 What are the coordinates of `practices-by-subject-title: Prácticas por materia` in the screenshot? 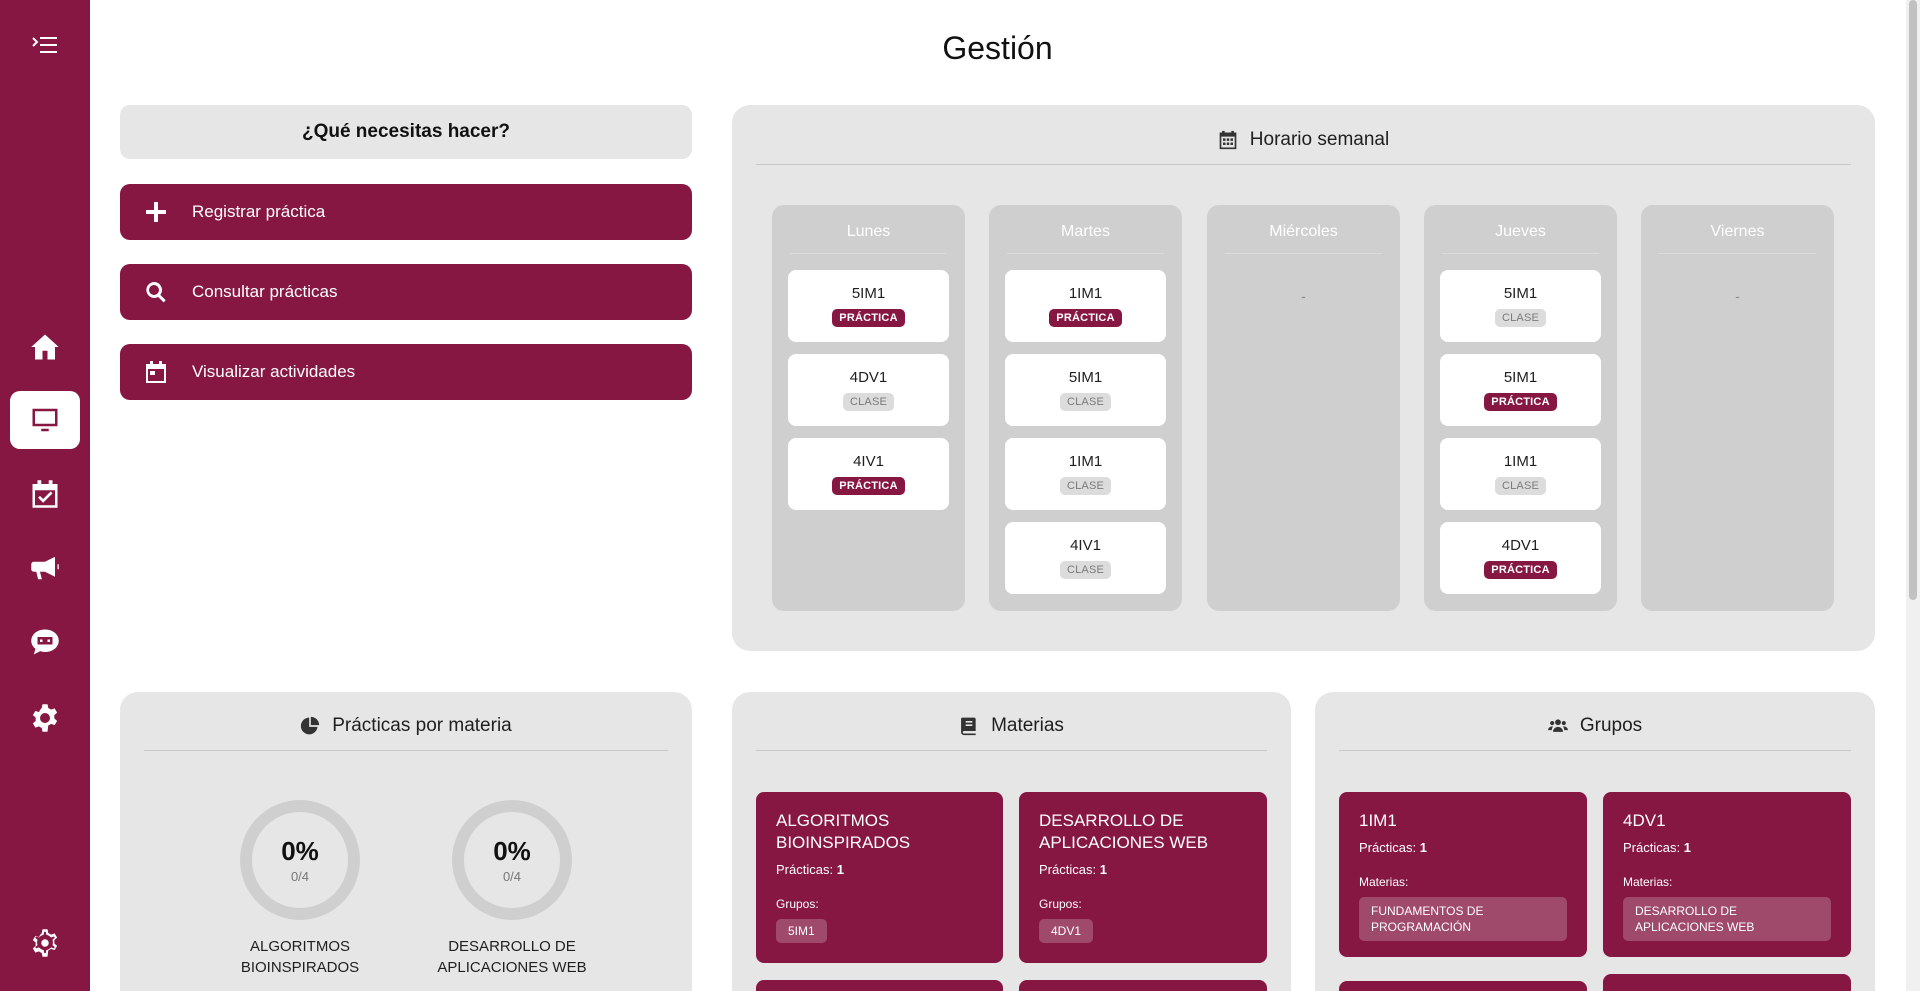 It's located at (422, 725).